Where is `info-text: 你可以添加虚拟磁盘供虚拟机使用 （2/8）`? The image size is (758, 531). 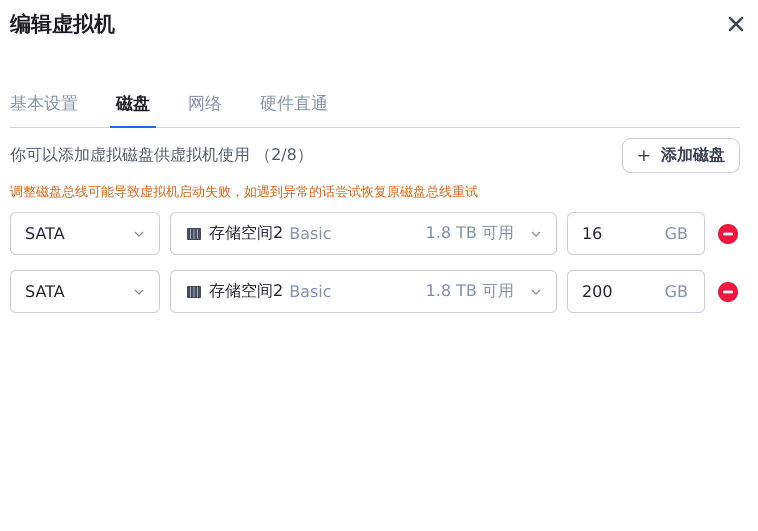 info-text: 你可以添加虚拟磁盘供虚拟机使用 （2/8） is located at coordinates (161, 155).